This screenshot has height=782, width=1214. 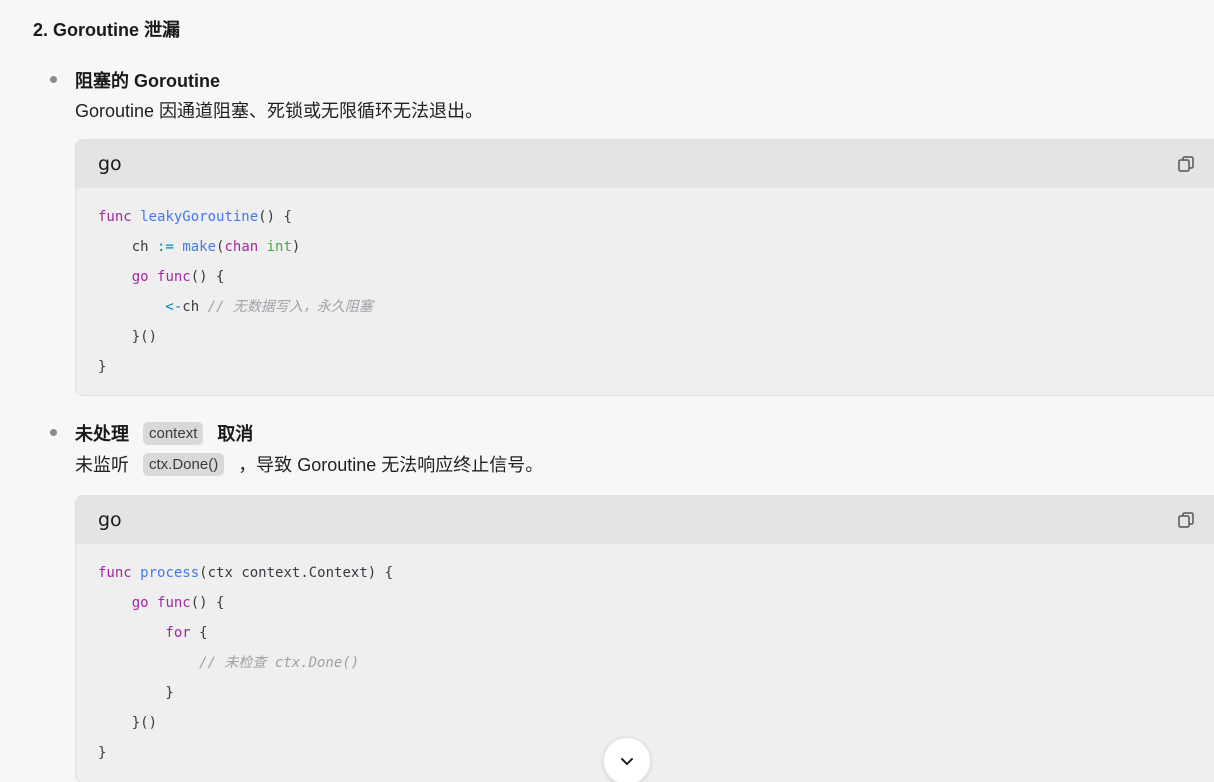 What do you see at coordinates (656, 217) in the screenshot?
I see `code-line: func leakyGoroutine() {` at bounding box center [656, 217].